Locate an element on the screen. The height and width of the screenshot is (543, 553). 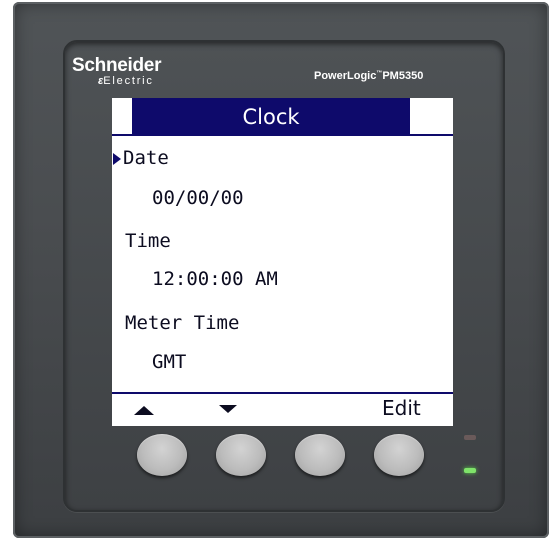
menu-item-time: Time is located at coordinates (148, 241).